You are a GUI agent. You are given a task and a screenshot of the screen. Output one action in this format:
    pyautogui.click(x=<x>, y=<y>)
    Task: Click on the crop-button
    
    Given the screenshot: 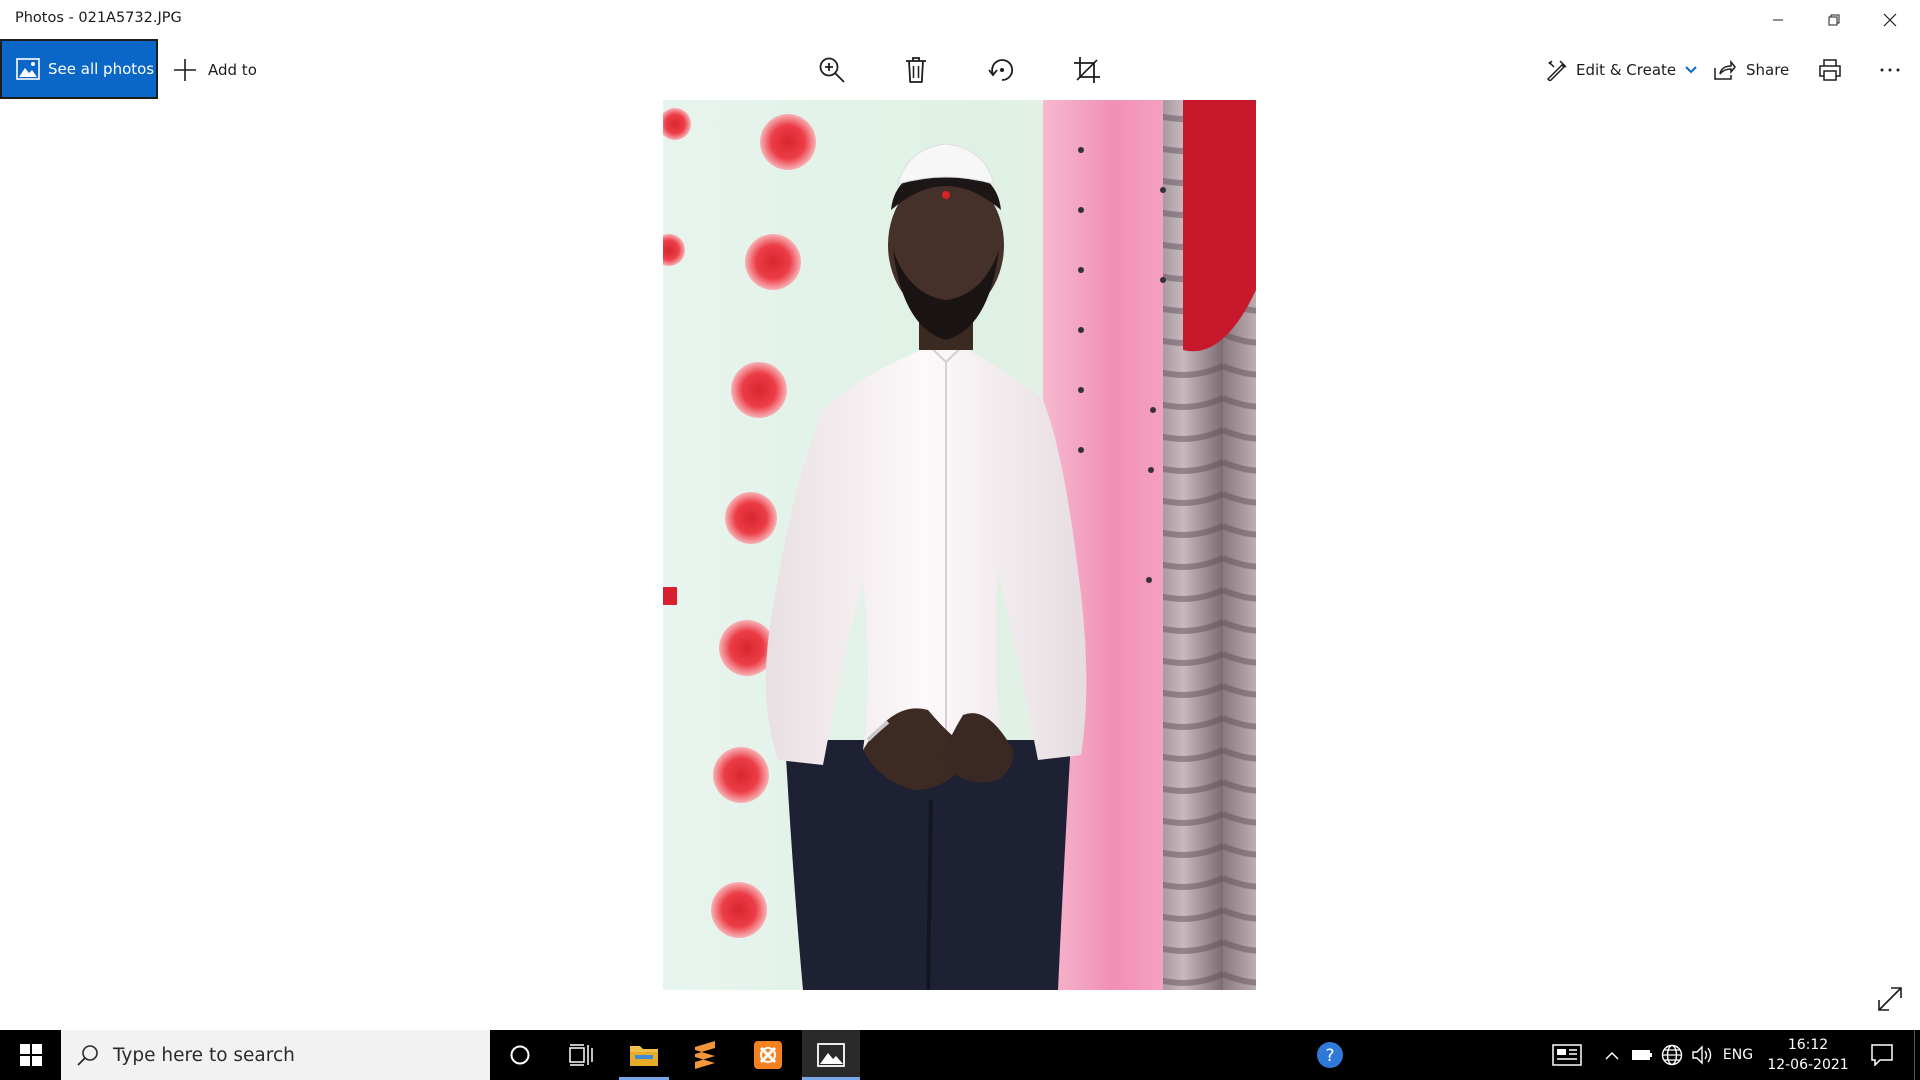 What is the action you would take?
    pyautogui.click(x=1087, y=70)
    